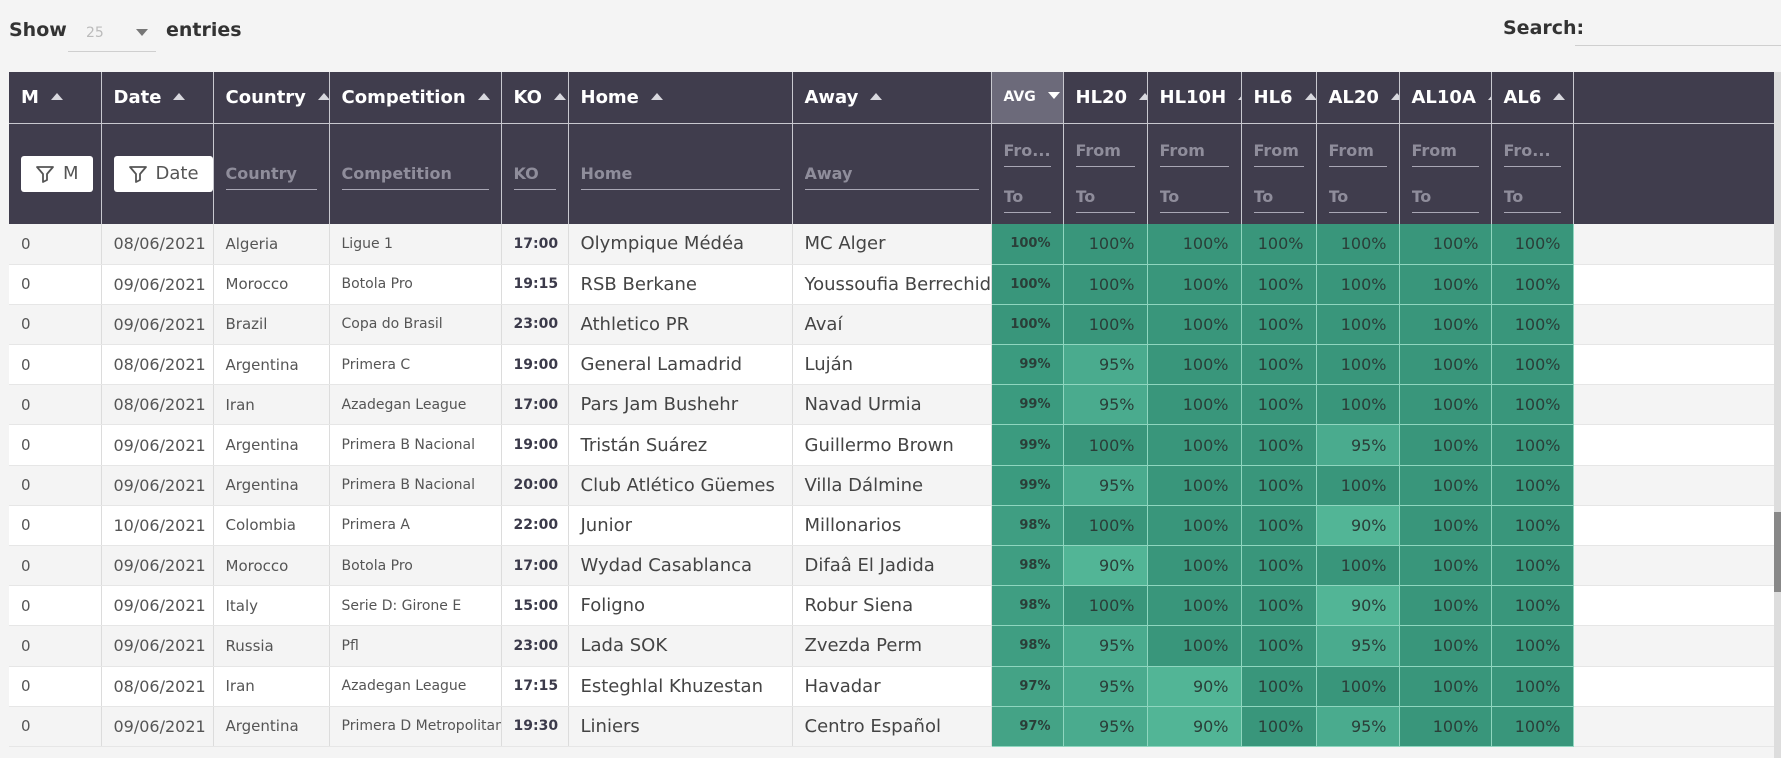  What do you see at coordinates (1357, 150) in the screenshot?
I see `filter-al20-from-input` at bounding box center [1357, 150].